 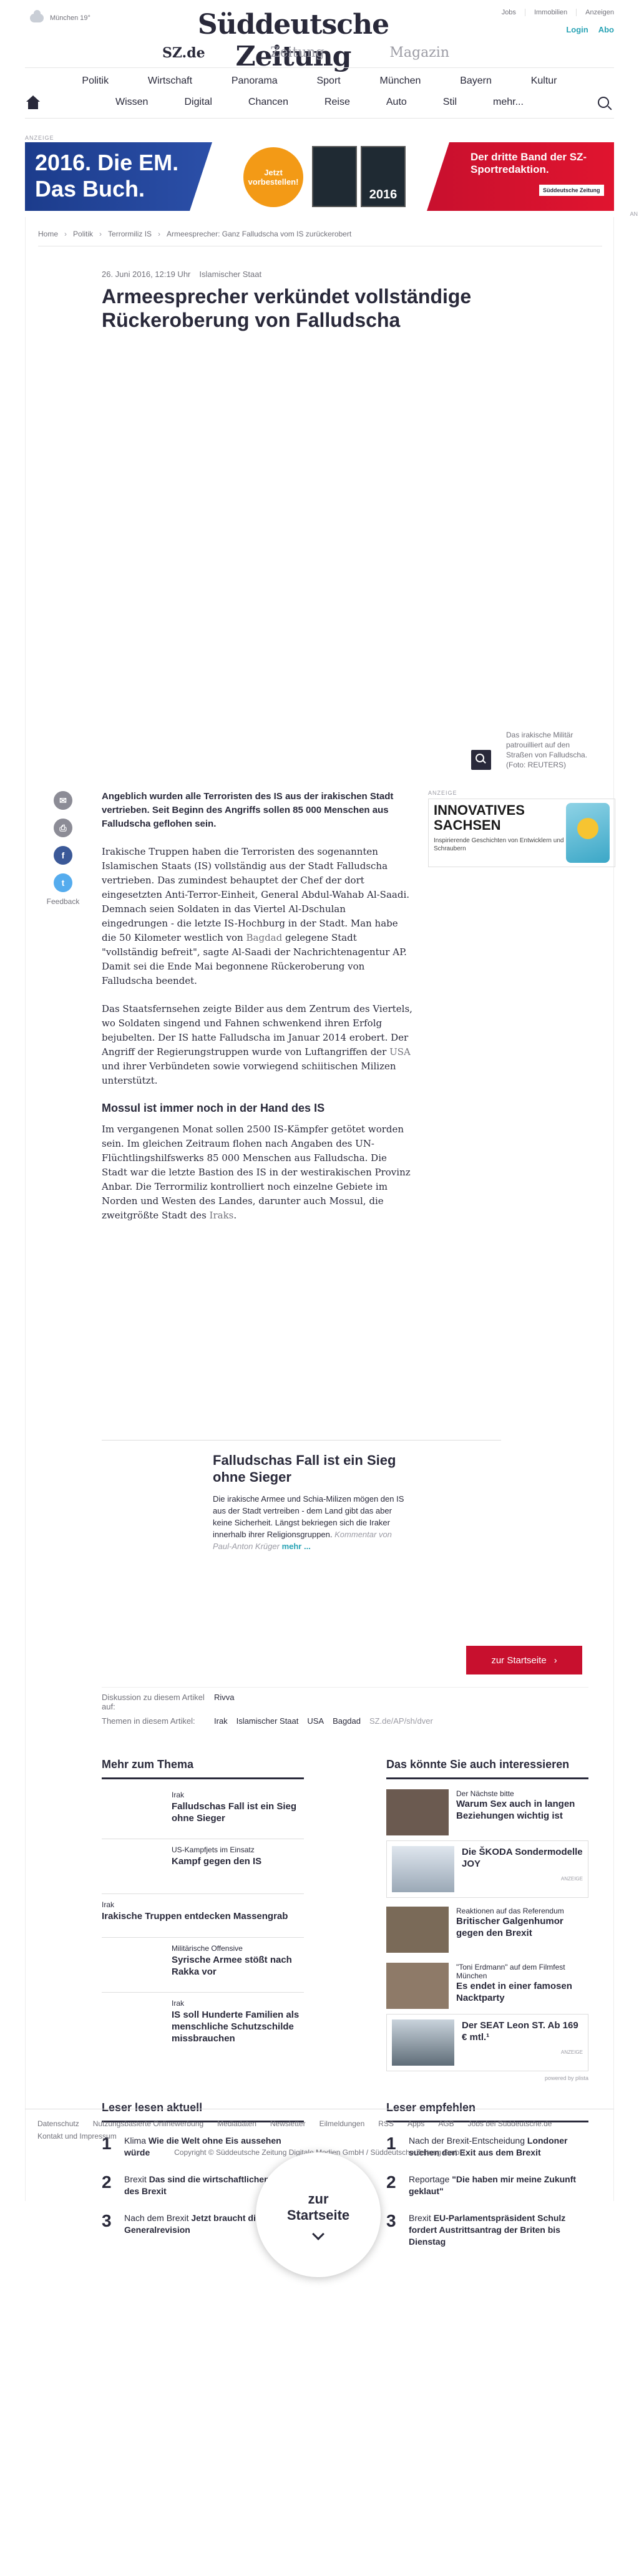 What do you see at coordinates (318, 2214) in the screenshot?
I see `floating-startseite-button: zur Startseite` at bounding box center [318, 2214].